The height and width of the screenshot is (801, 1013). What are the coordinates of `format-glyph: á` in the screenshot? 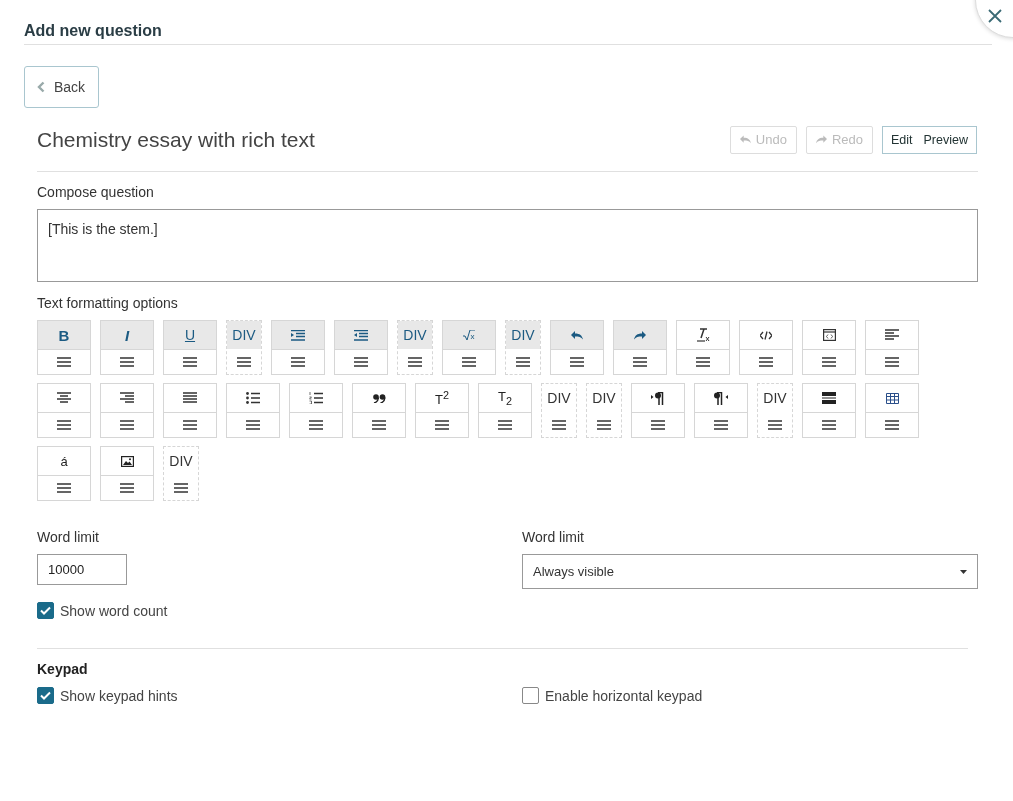 It's located at (64, 461).